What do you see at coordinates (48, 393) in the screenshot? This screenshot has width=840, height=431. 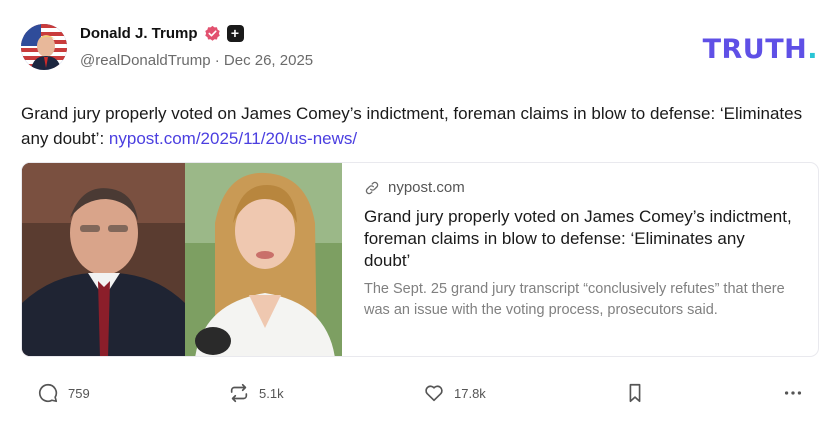 I see `reply-icon` at bounding box center [48, 393].